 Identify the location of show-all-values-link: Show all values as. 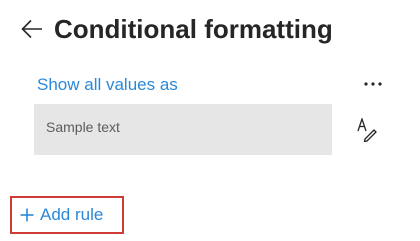
(107, 85).